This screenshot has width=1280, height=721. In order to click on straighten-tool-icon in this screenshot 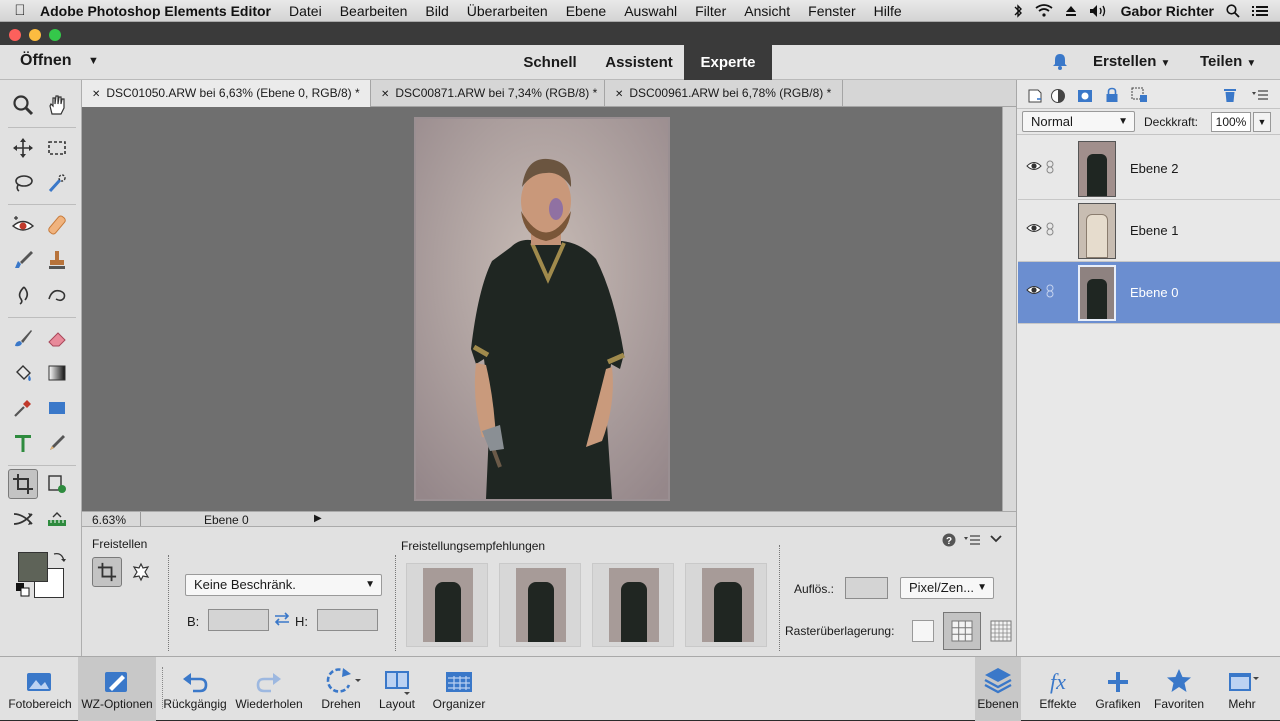, I will do `click(57, 519)`.